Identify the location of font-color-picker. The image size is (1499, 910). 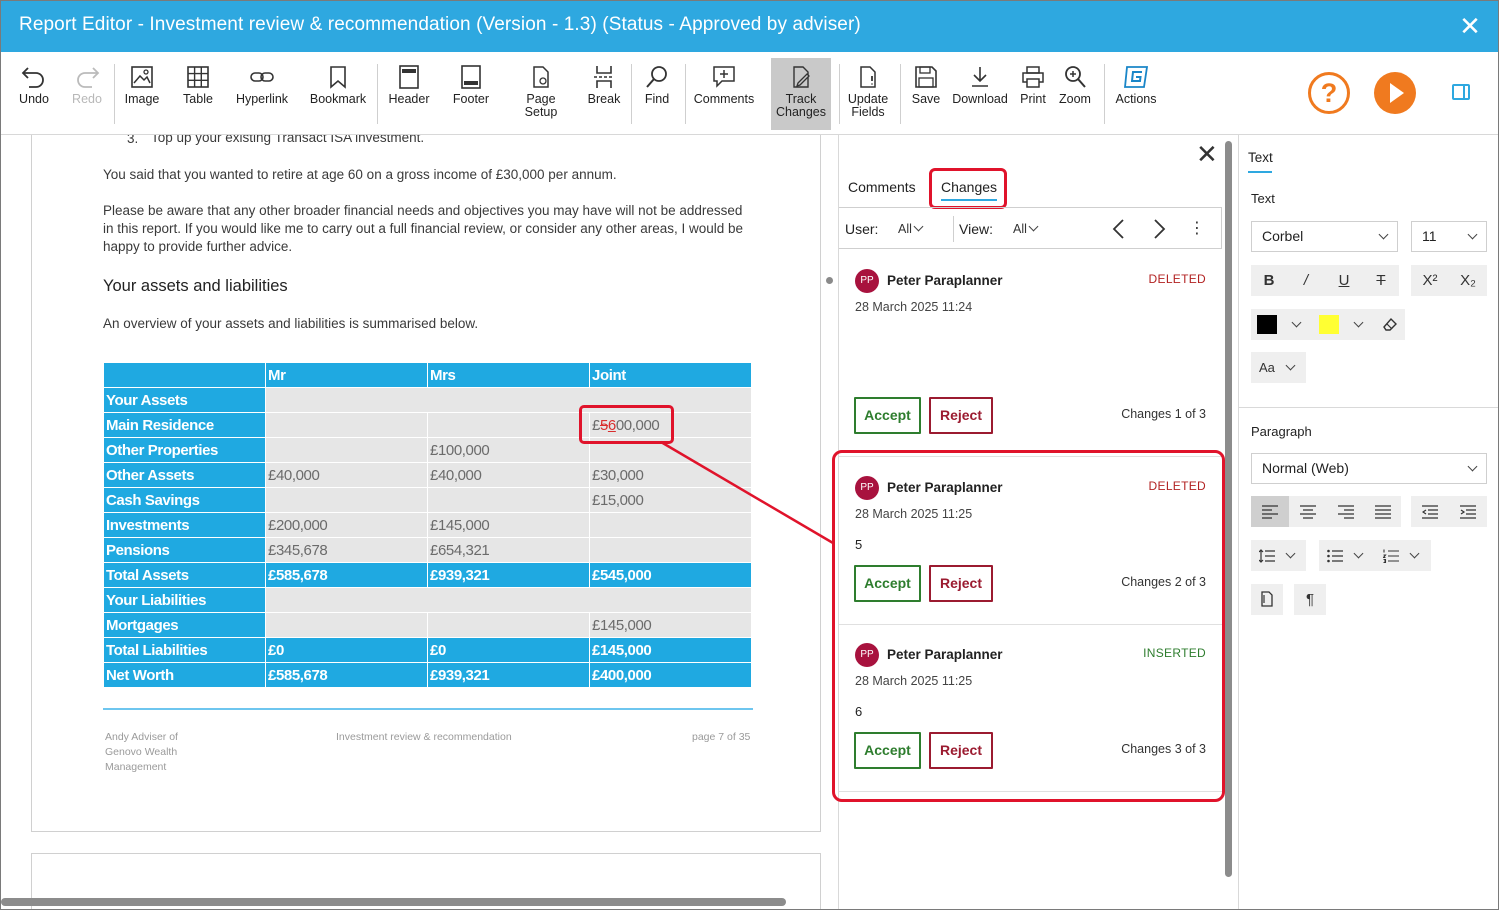
(1282, 324).